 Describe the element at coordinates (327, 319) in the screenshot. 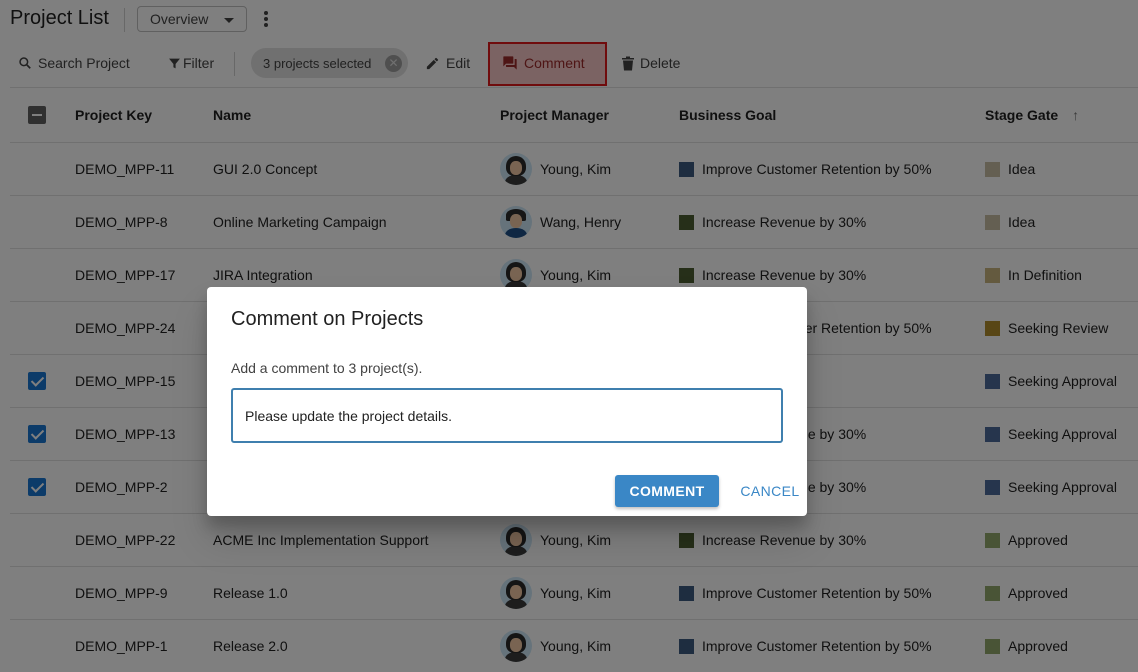

I see `dialog-title: Comment on Projects` at that location.